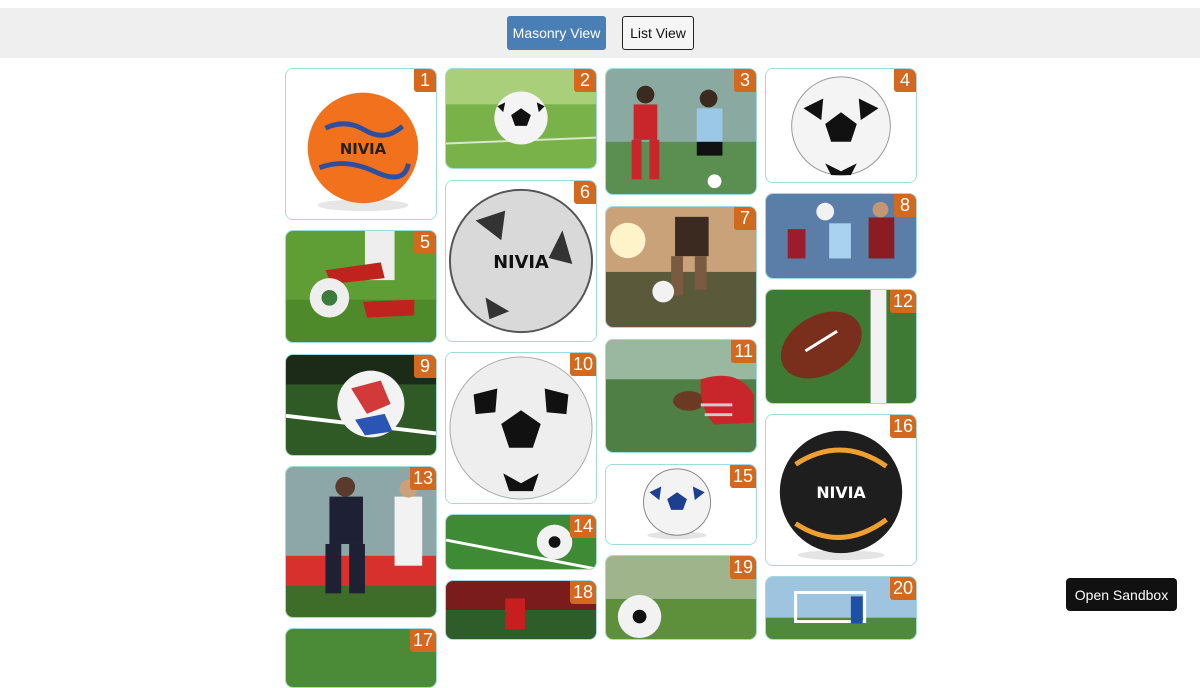  I want to click on gallery-item-10: 10, so click(521, 428).